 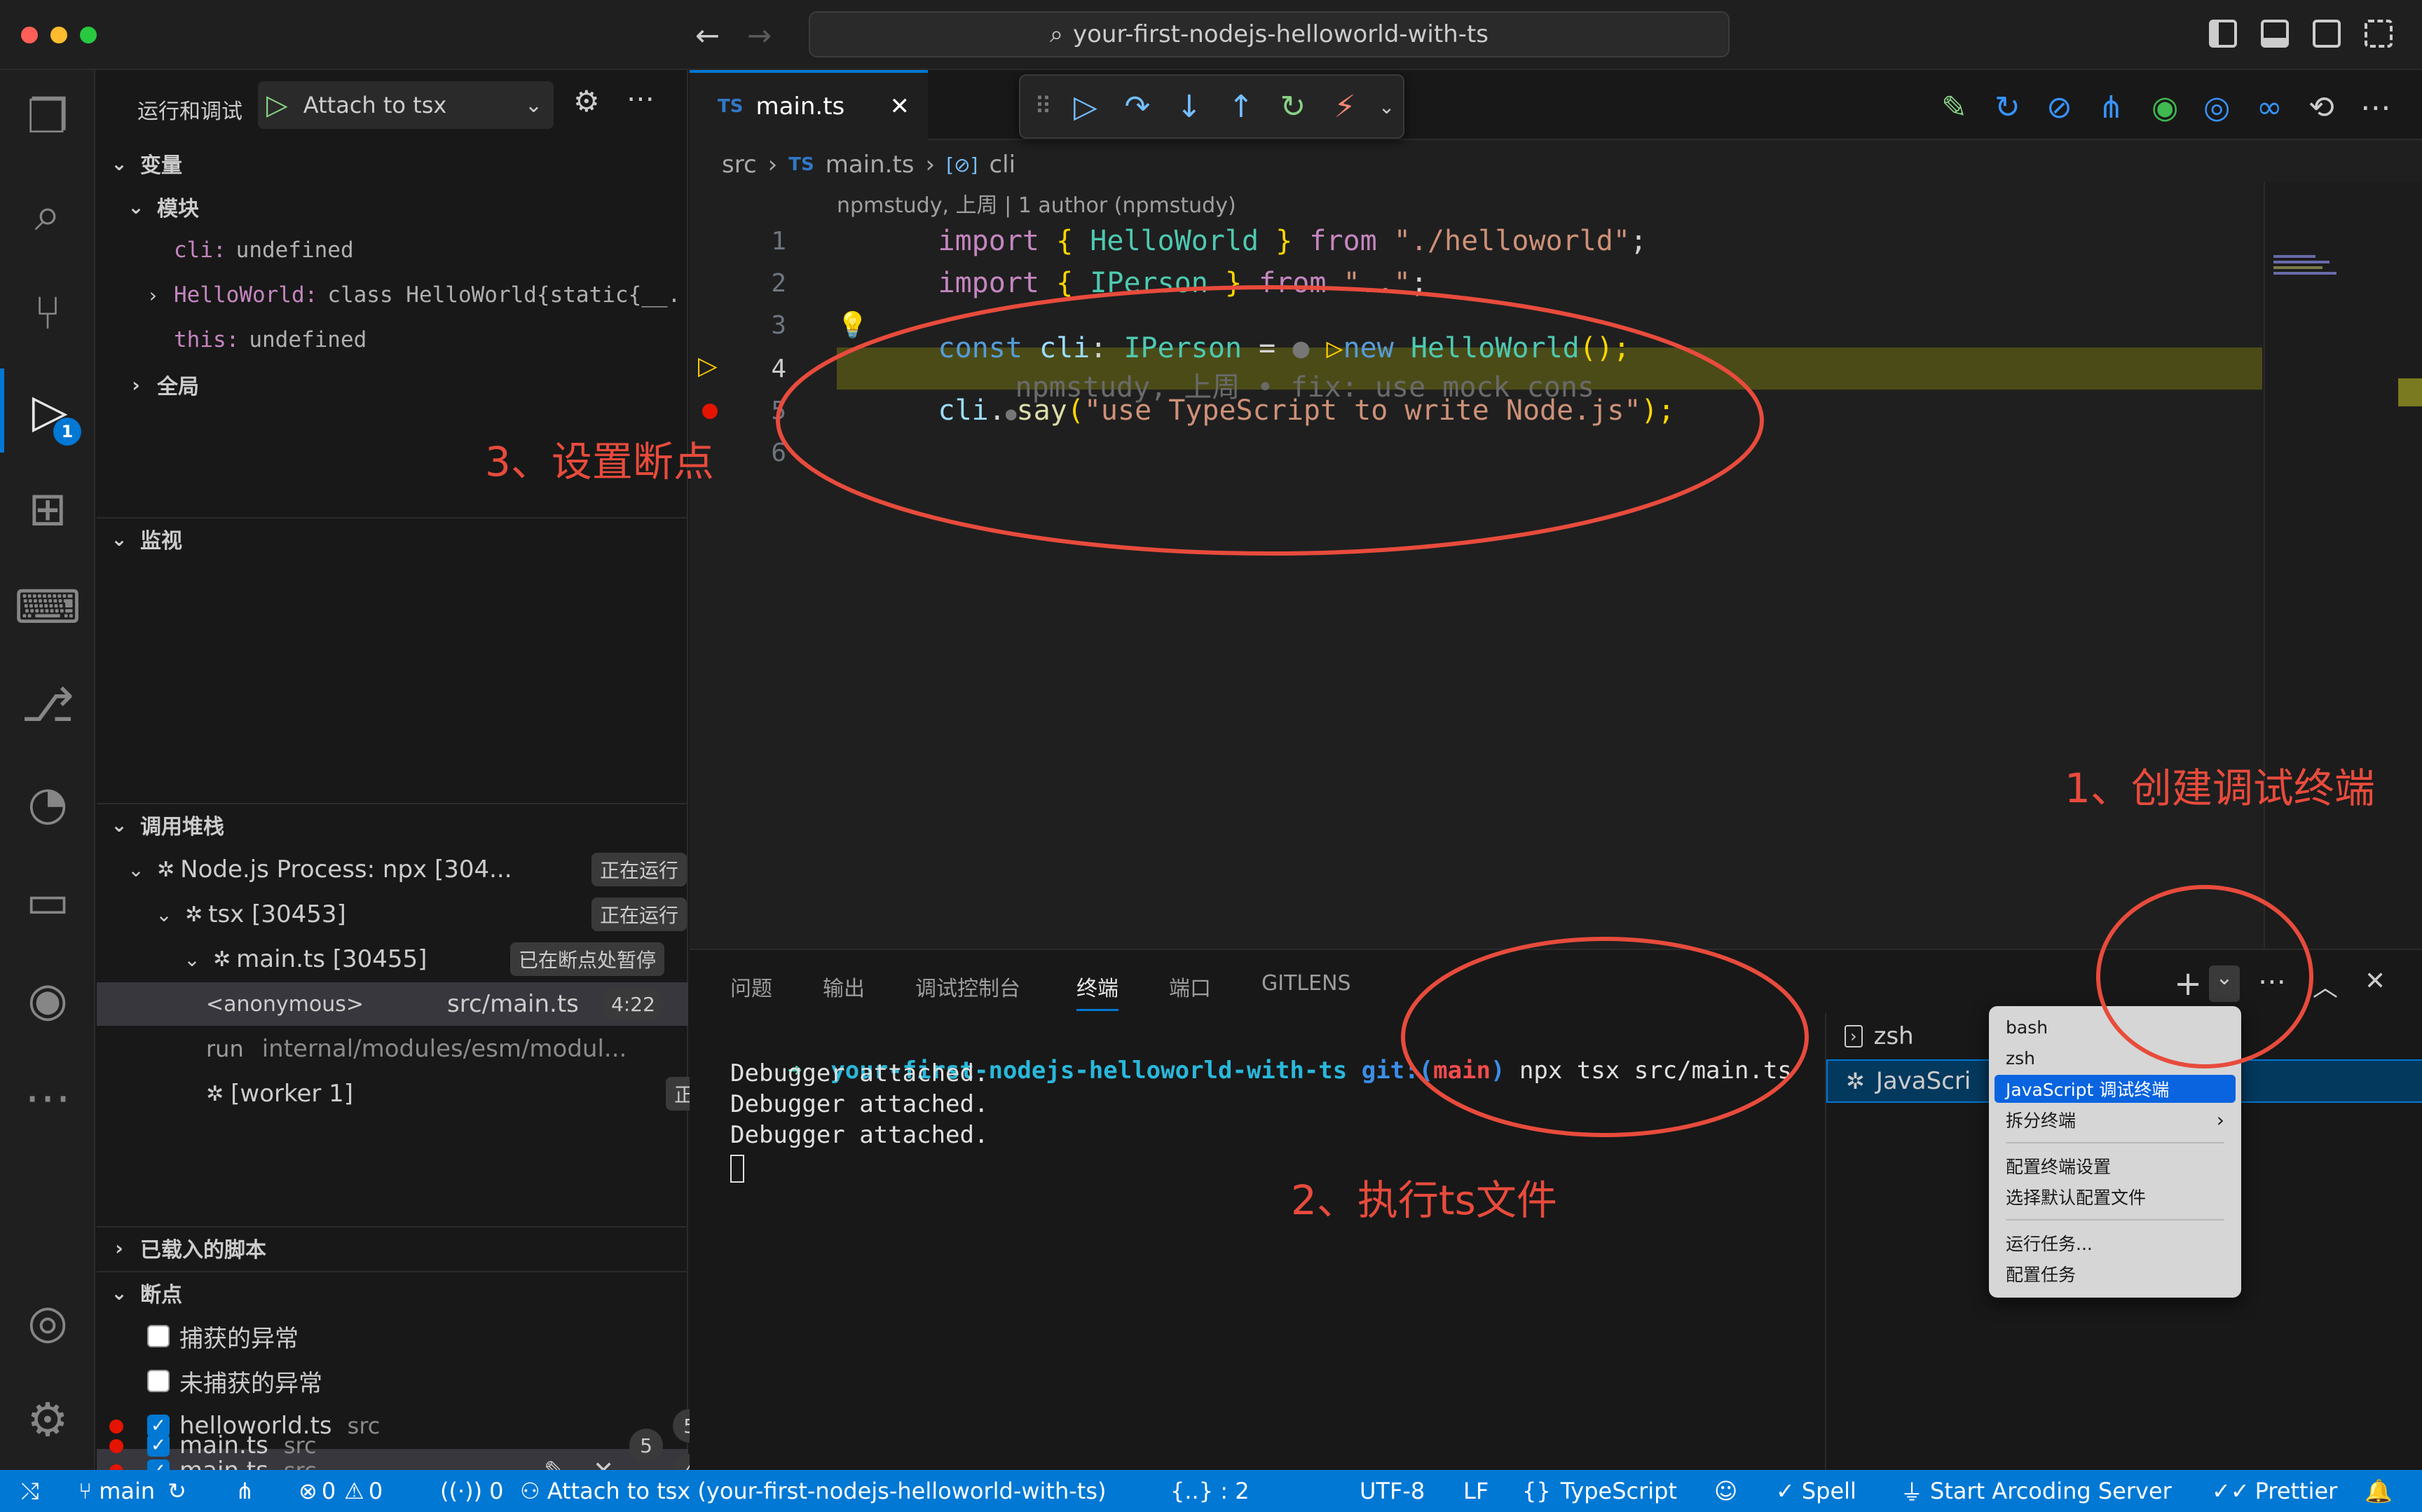 What do you see at coordinates (47, 803) in the screenshot?
I see `timeline-icon: ◔` at bounding box center [47, 803].